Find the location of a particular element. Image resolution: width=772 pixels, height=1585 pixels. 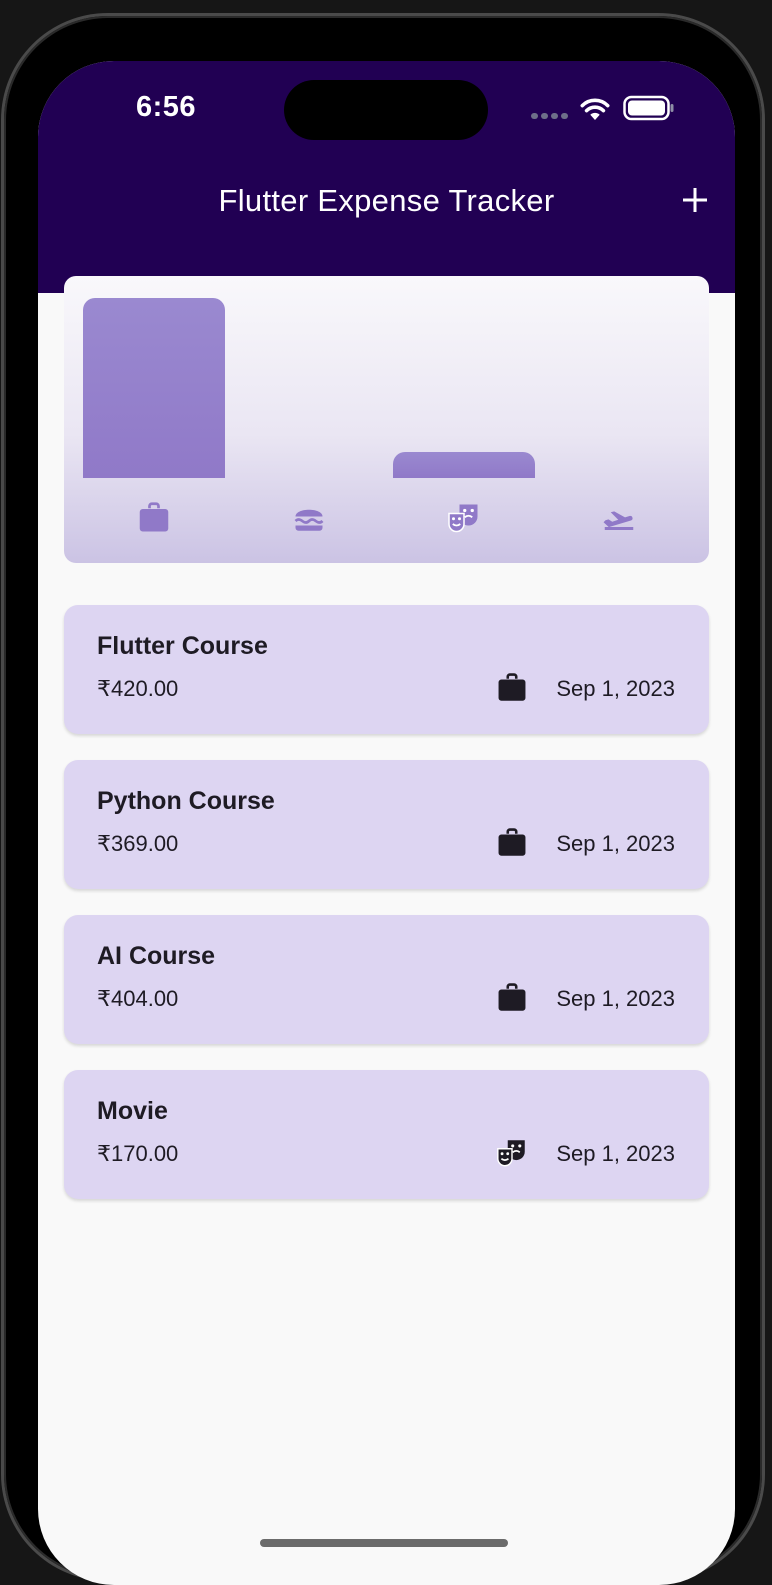

expense-title: Movie is located at coordinates (132, 1111).